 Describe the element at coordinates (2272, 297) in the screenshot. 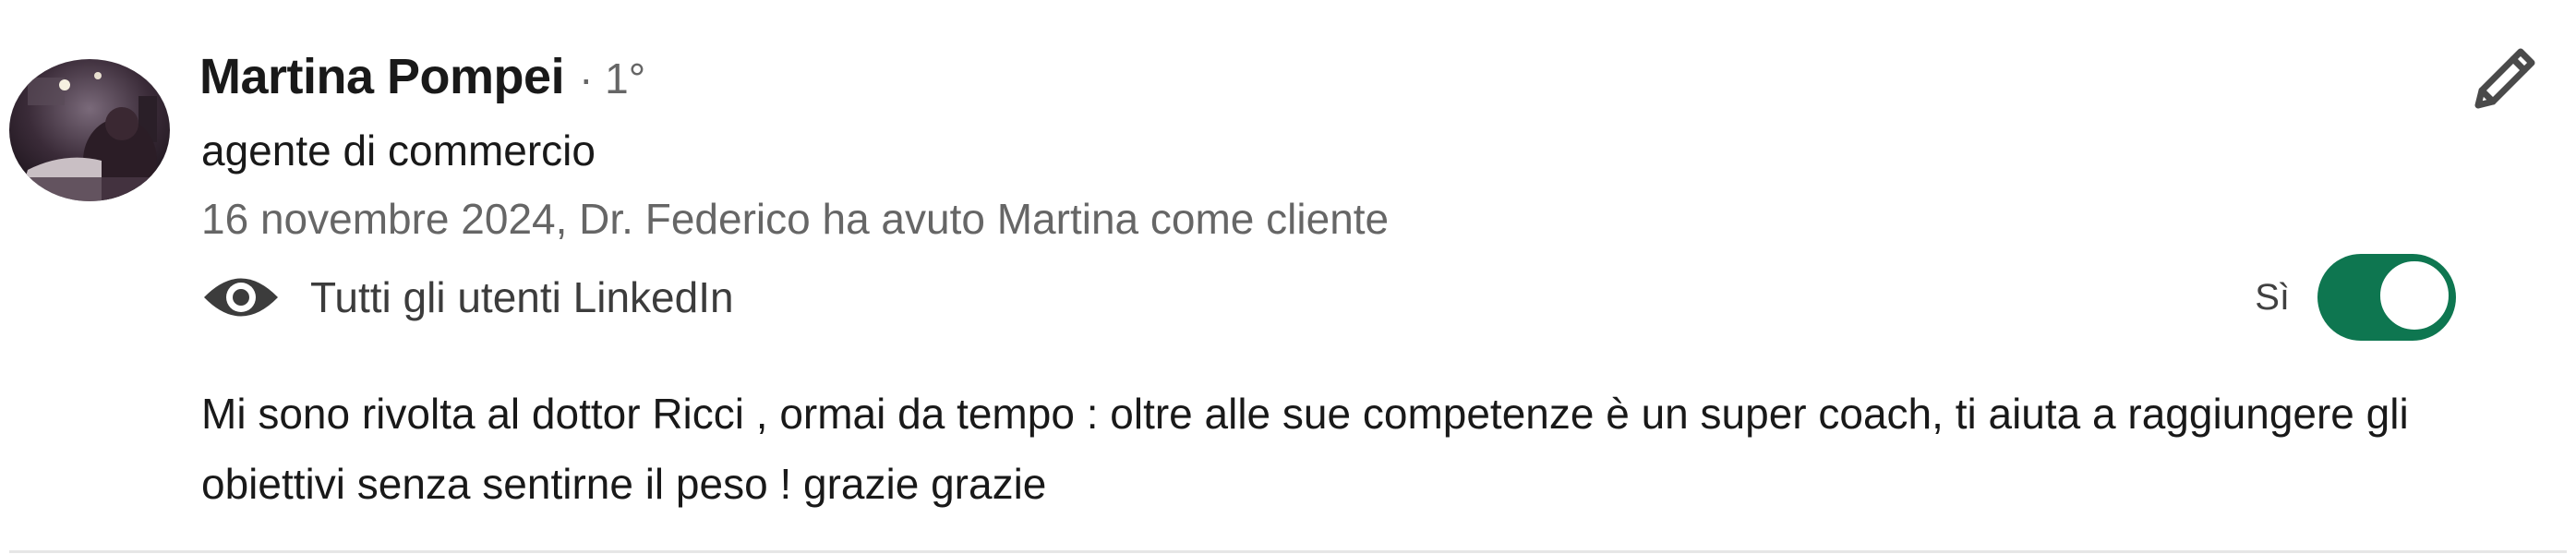

I see `toggle-label: Sì` at that location.